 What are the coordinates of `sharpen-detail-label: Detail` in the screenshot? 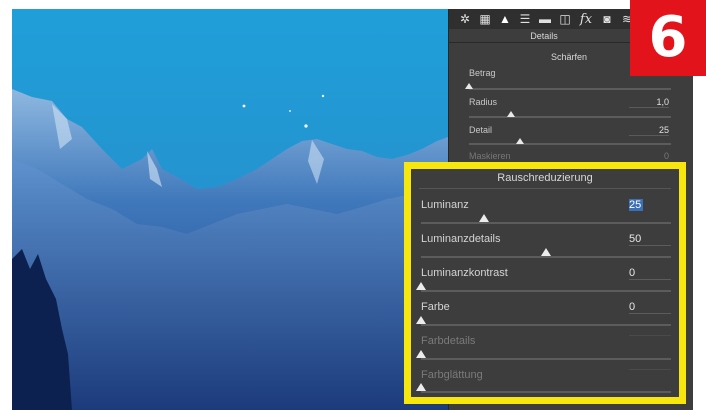 It's located at (481, 130).